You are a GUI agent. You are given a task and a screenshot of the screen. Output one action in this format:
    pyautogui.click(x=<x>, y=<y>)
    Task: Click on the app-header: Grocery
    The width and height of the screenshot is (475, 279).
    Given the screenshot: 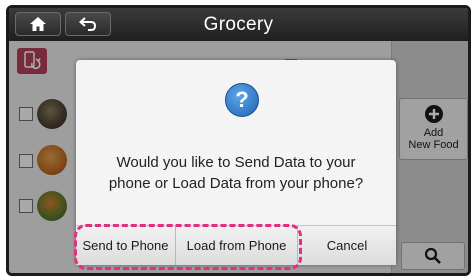 What is the action you would take?
    pyautogui.click(x=238, y=24)
    